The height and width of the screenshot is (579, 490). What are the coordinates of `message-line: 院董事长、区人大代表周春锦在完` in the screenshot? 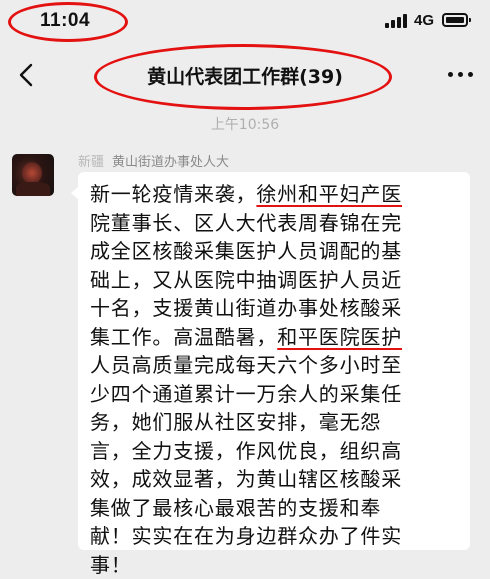 It's located at (274, 223).